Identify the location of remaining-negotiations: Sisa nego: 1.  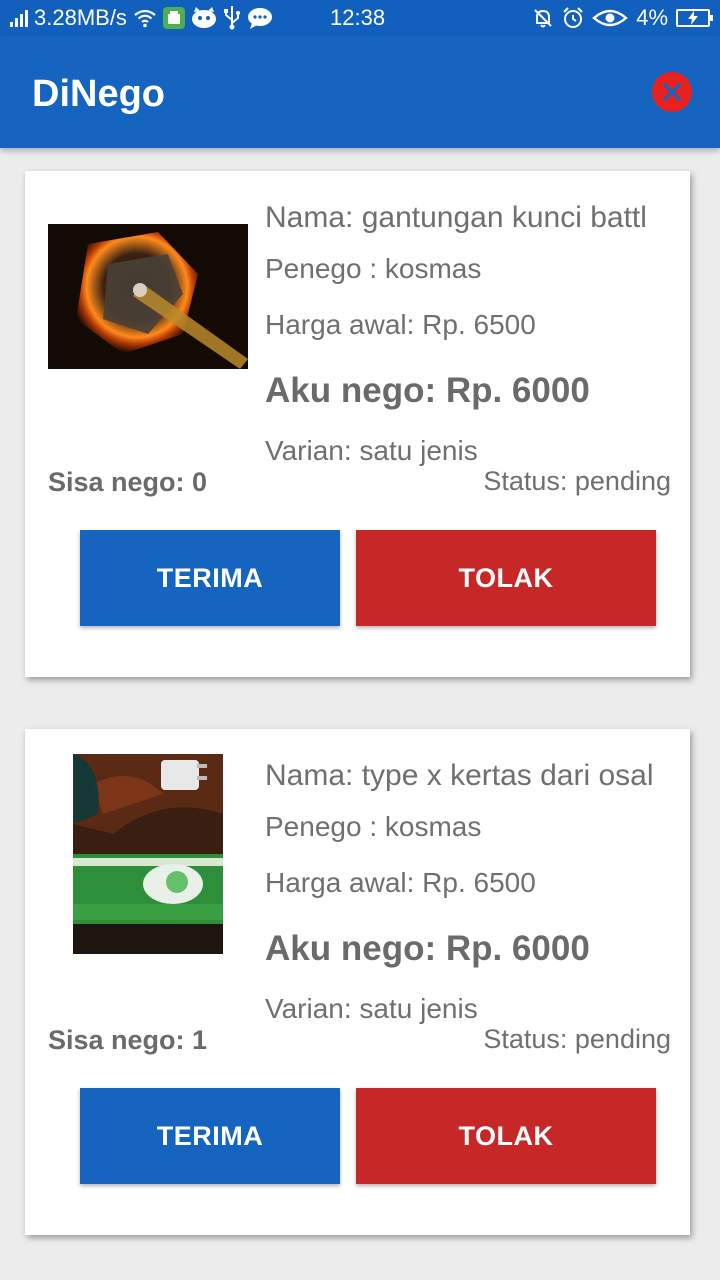
(128, 1040).